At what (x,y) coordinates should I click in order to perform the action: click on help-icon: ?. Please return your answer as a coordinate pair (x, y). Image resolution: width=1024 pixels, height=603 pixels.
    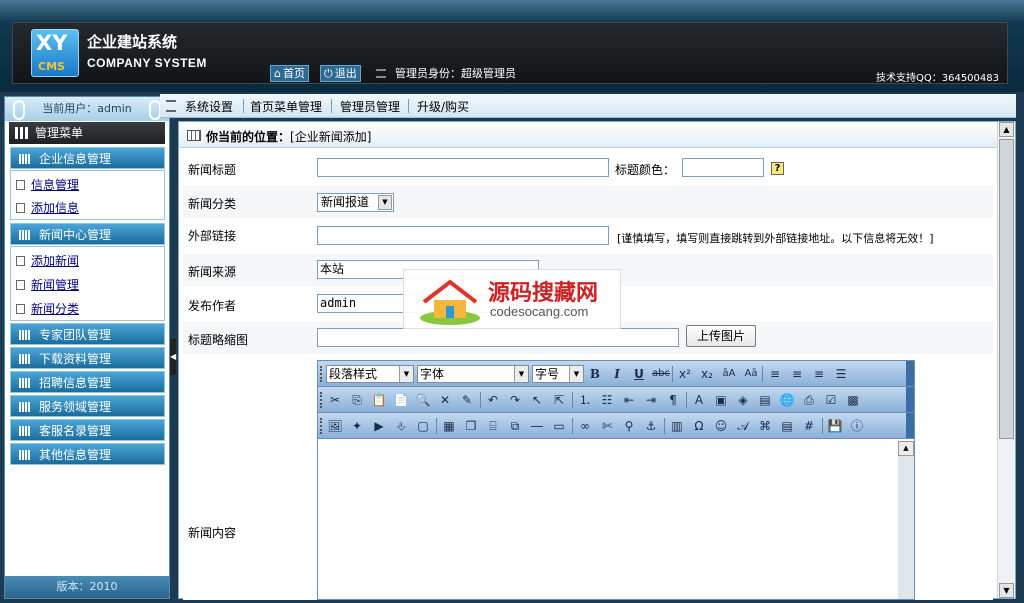
    Looking at the image, I should click on (777, 168).